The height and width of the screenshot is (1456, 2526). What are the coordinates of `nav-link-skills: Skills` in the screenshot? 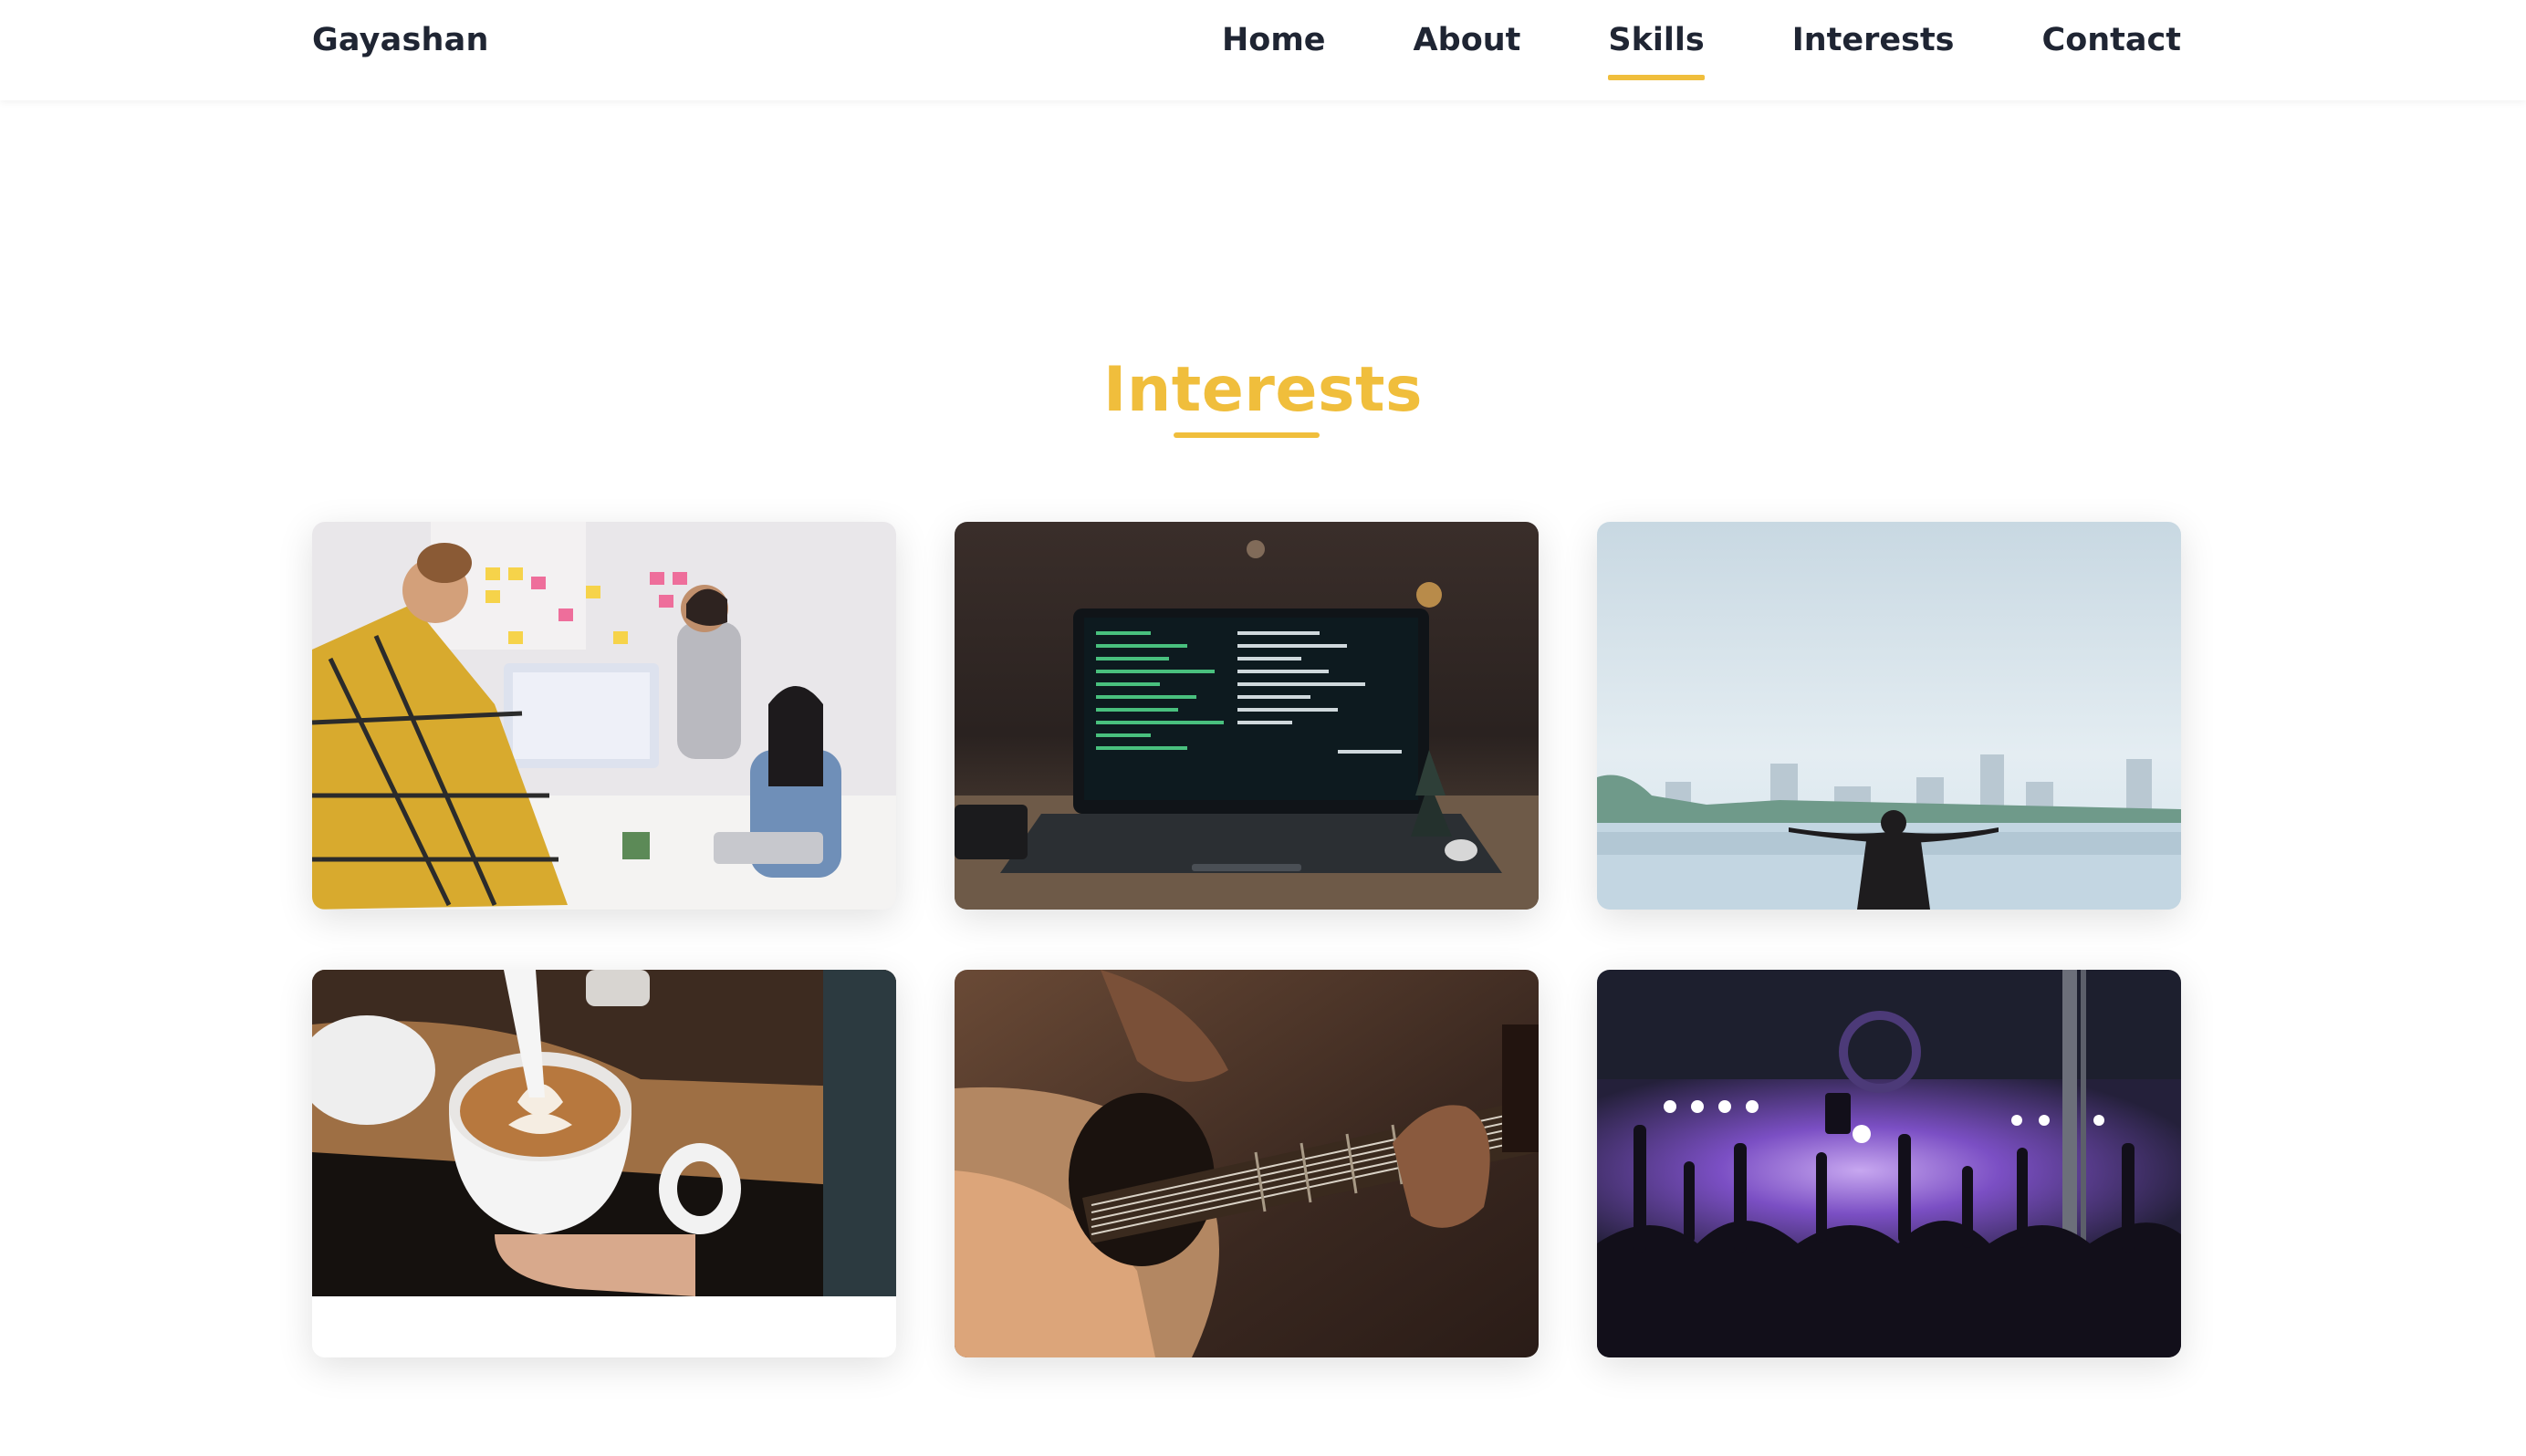 It's located at (1657, 51).